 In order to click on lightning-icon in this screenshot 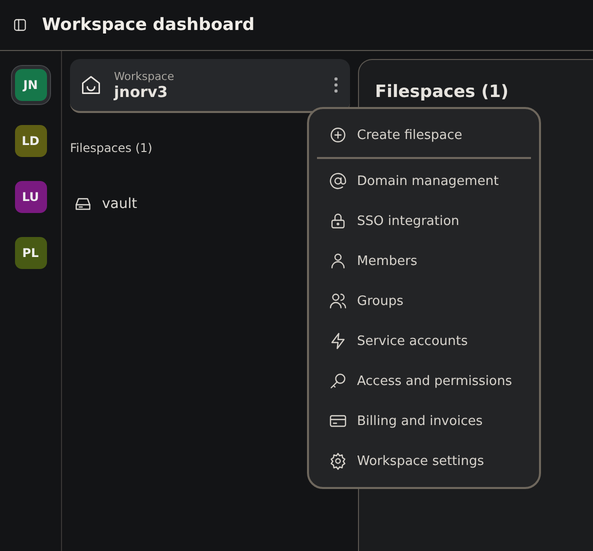, I will do `click(338, 341)`.